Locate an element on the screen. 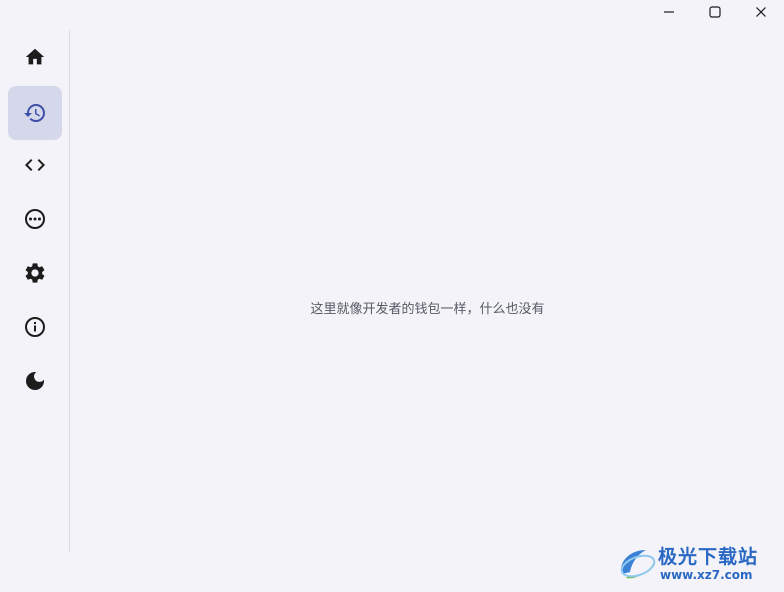 Image resolution: width=784 pixels, height=592 pixels. sidebar-item-info is located at coordinates (35, 327).